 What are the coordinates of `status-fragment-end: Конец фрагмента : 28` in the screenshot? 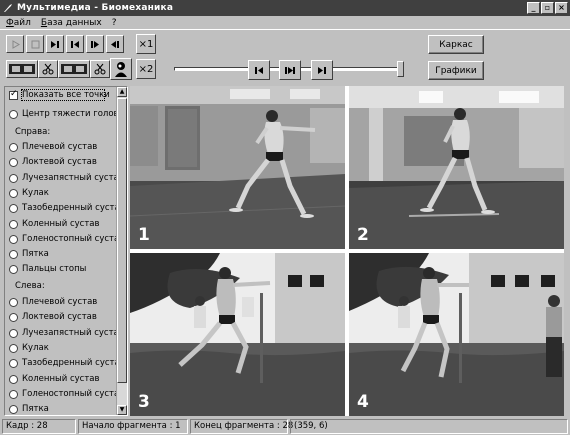 It's located at (241, 426).